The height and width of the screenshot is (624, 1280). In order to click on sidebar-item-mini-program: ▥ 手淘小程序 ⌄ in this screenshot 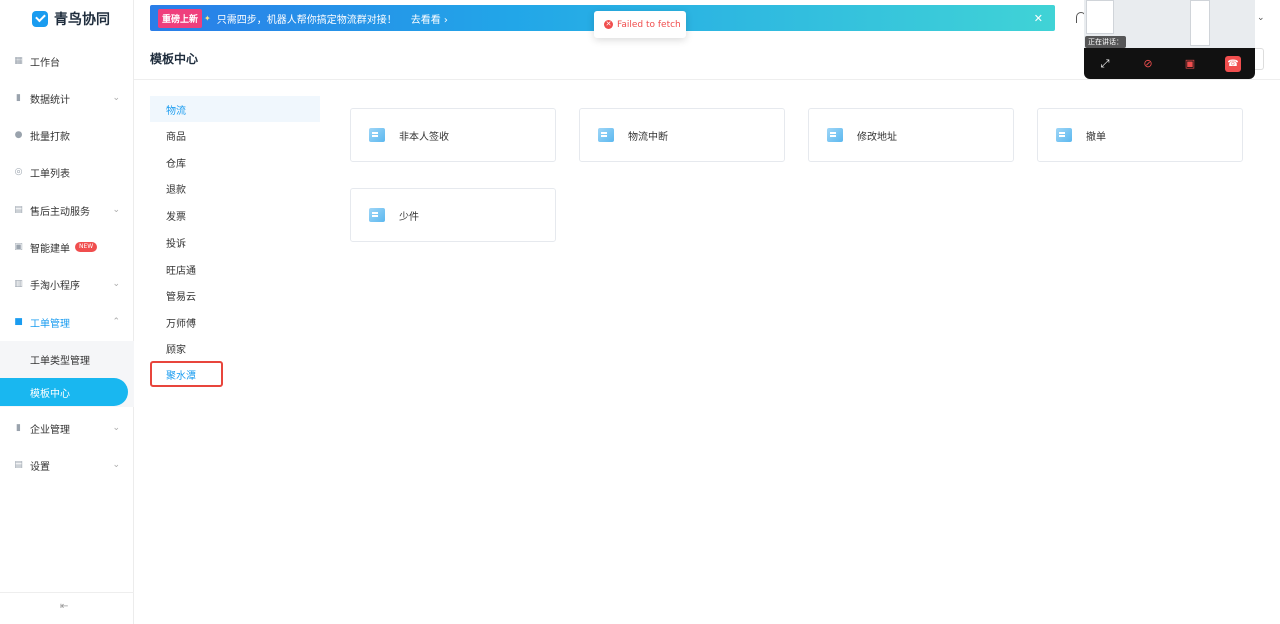, I will do `click(67, 284)`.